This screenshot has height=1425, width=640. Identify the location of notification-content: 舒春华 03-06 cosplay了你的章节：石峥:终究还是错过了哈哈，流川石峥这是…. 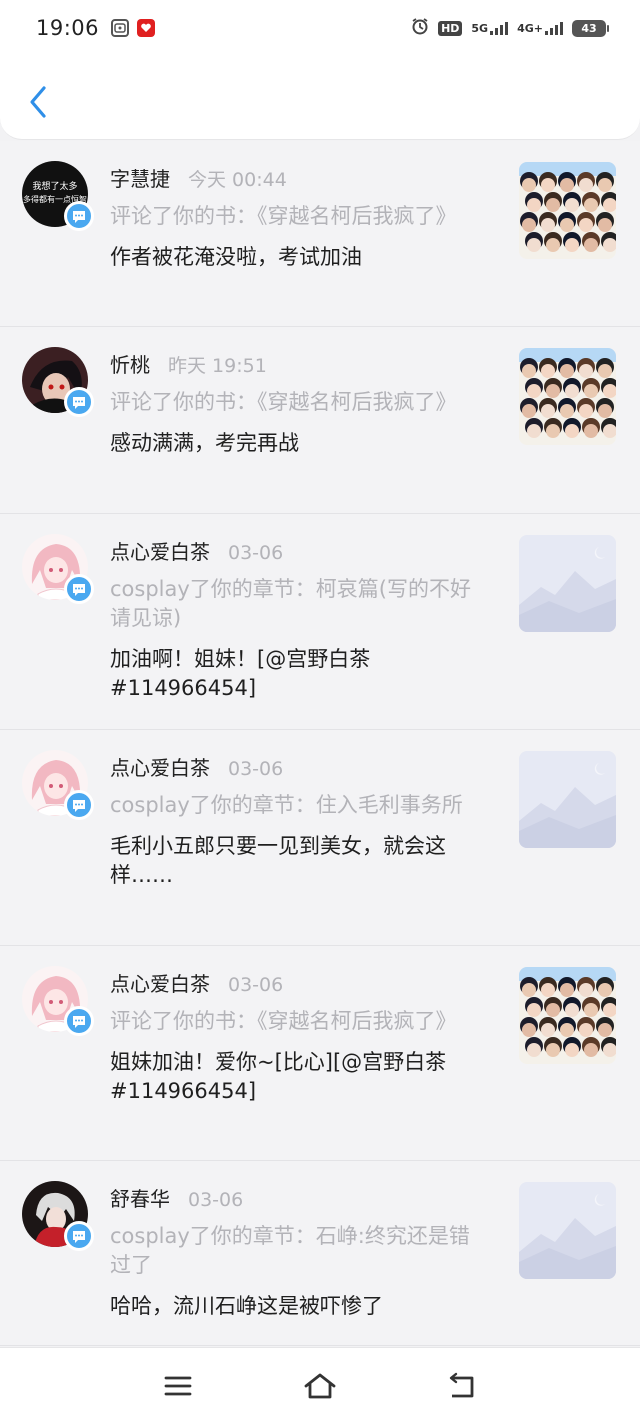
(300, 1252).